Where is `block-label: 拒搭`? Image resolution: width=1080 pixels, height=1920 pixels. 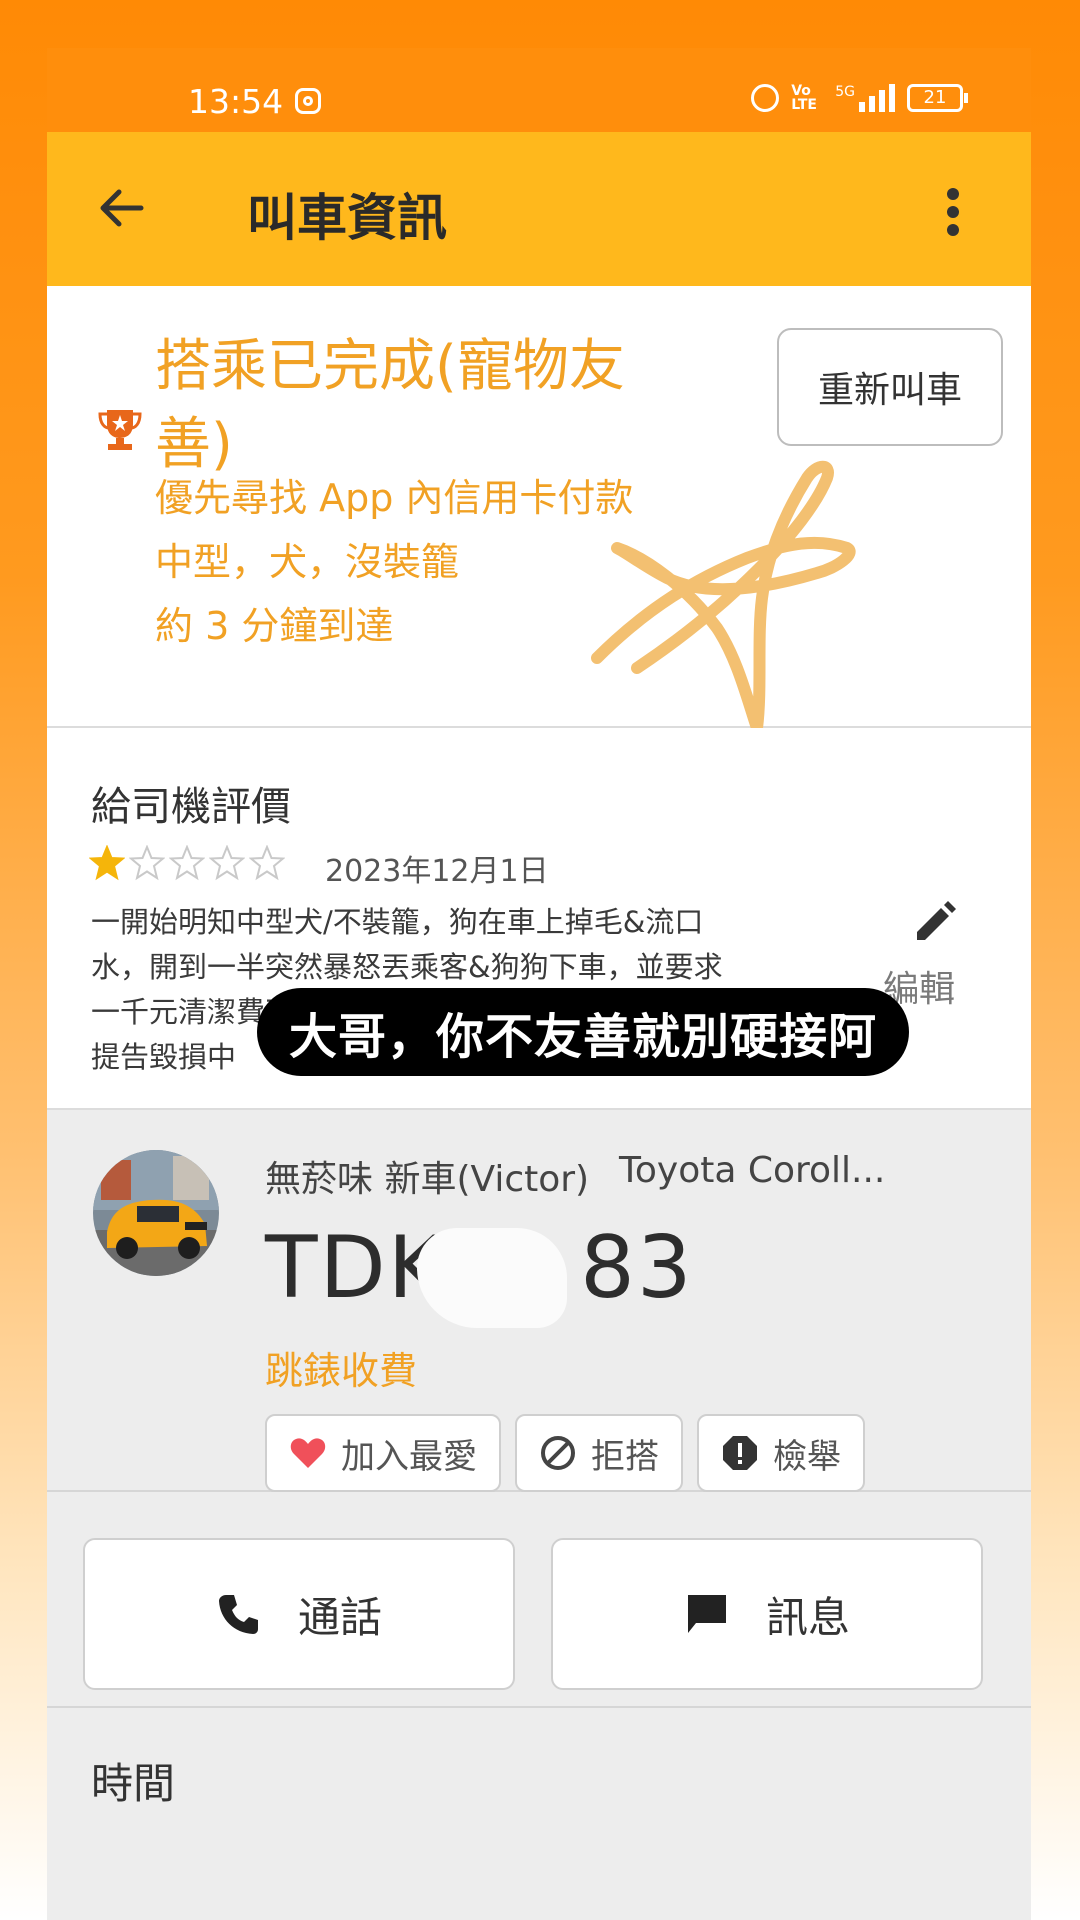
block-label: 拒搭 is located at coordinates (625, 1456).